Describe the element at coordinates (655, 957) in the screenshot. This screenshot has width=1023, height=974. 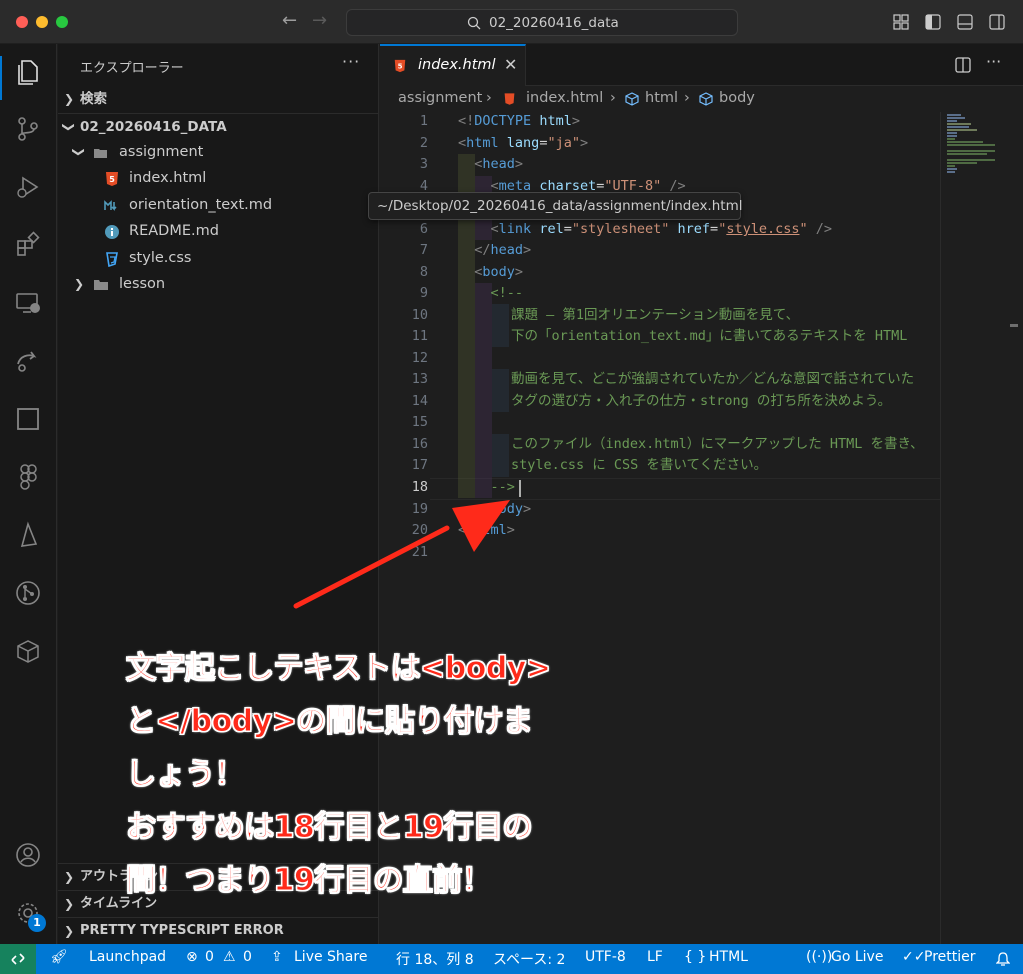
I see `eol-status: LF` at that location.